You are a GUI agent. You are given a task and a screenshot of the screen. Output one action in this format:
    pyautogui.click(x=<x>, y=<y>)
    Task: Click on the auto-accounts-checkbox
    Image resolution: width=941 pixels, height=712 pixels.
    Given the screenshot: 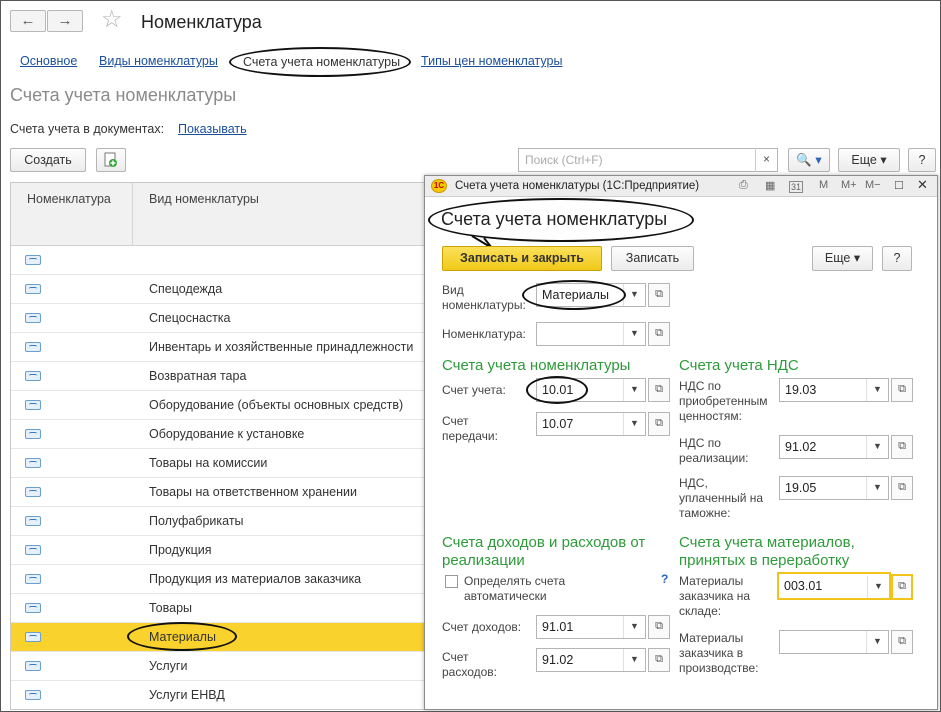 What is the action you would take?
    pyautogui.click(x=451, y=581)
    